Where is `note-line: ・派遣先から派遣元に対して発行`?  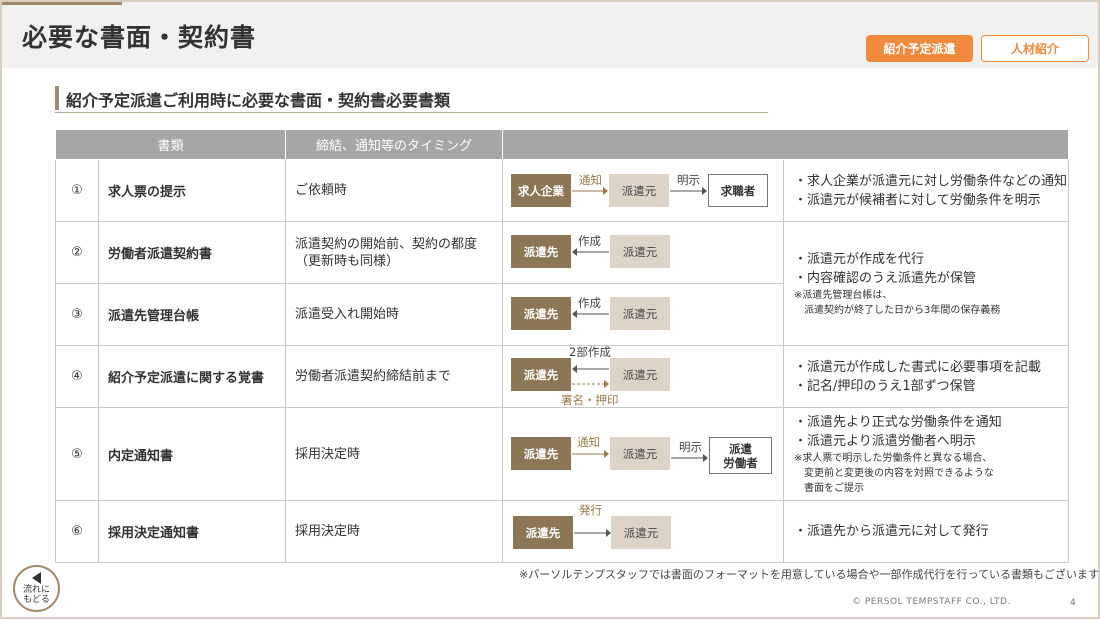
note-line: ・派遣先から派遣元に対して発行 is located at coordinates (891, 531).